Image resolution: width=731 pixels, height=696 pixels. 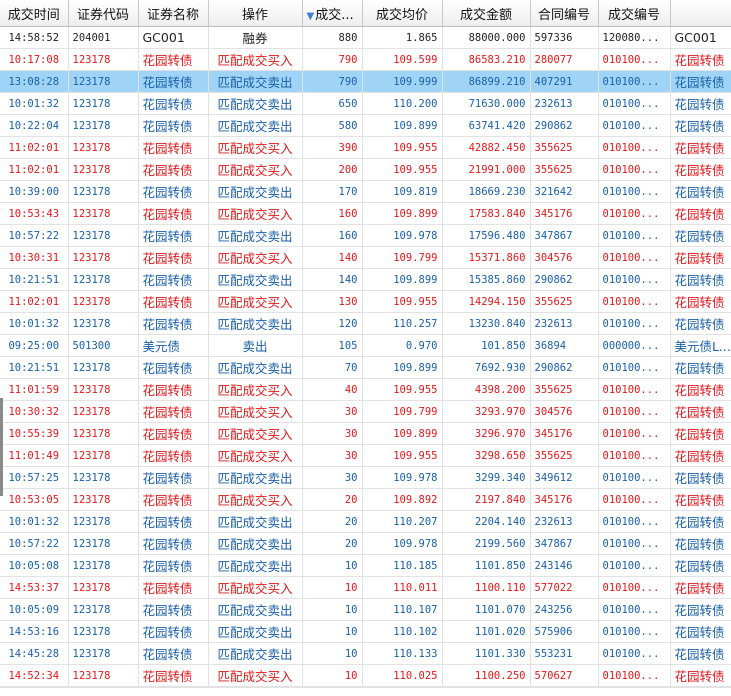 I want to click on cell-trade-time: 10:39:00, so click(x=34, y=191).